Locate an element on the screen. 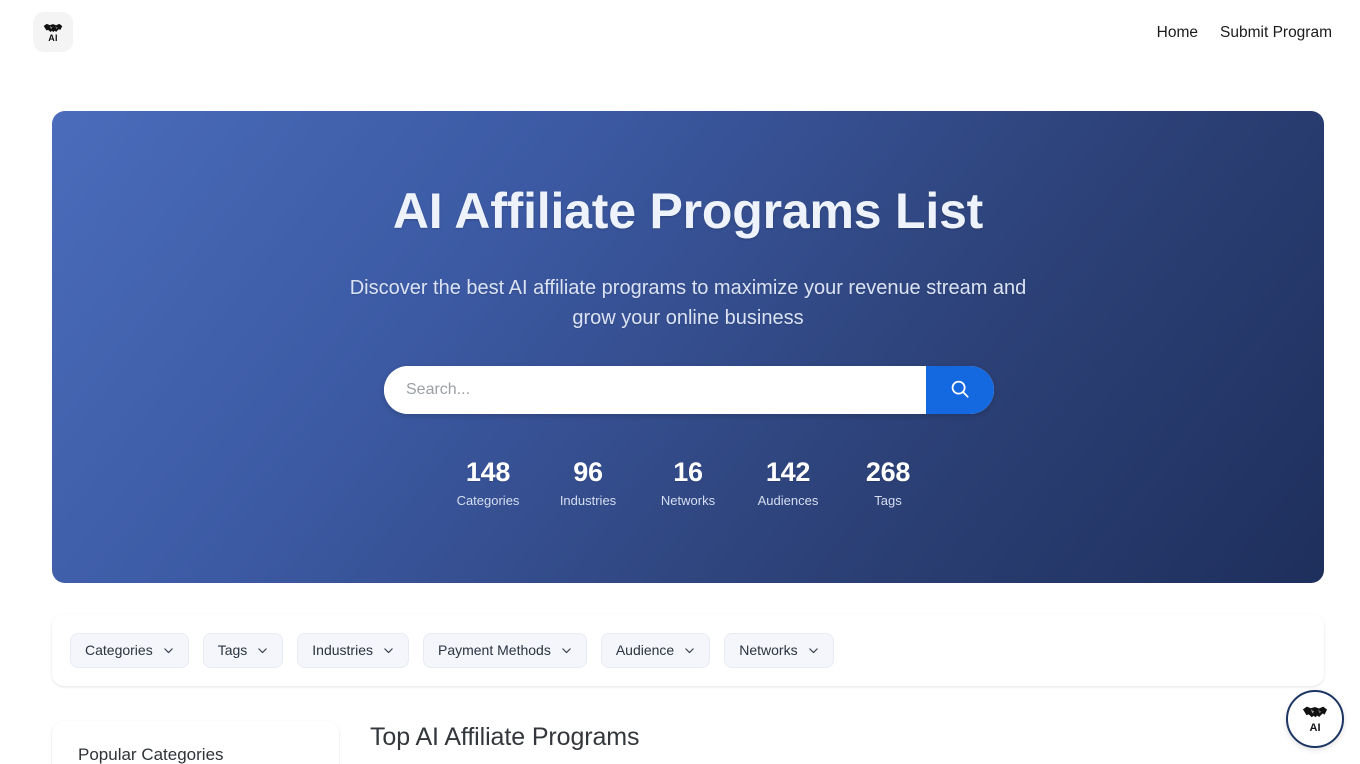  stat-label: Networks is located at coordinates (688, 500).